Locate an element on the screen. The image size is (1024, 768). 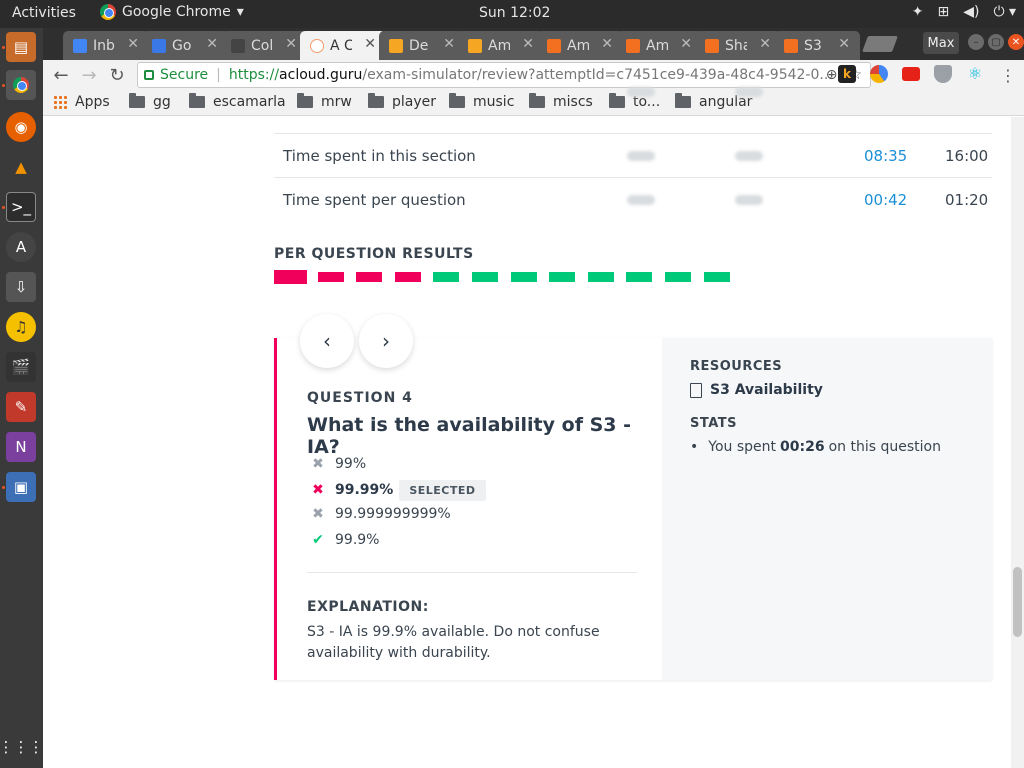
system-tray: ✦ ⊞ ◀) ⏻ ▾ is located at coordinates (964, 12).